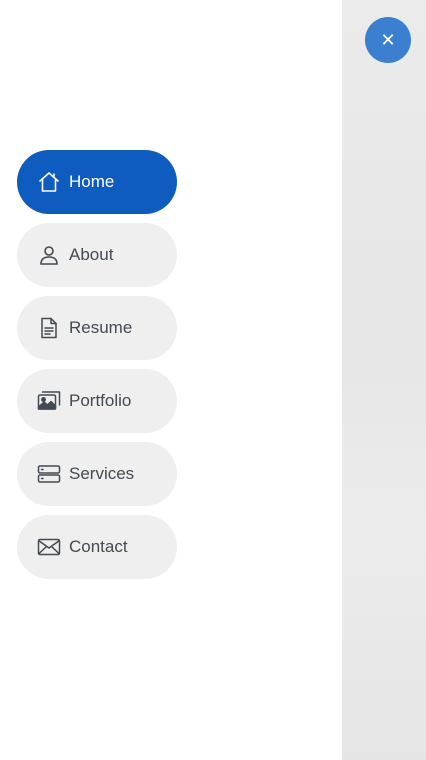  I want to click on nav-item-services: Services, so click(97, 474).